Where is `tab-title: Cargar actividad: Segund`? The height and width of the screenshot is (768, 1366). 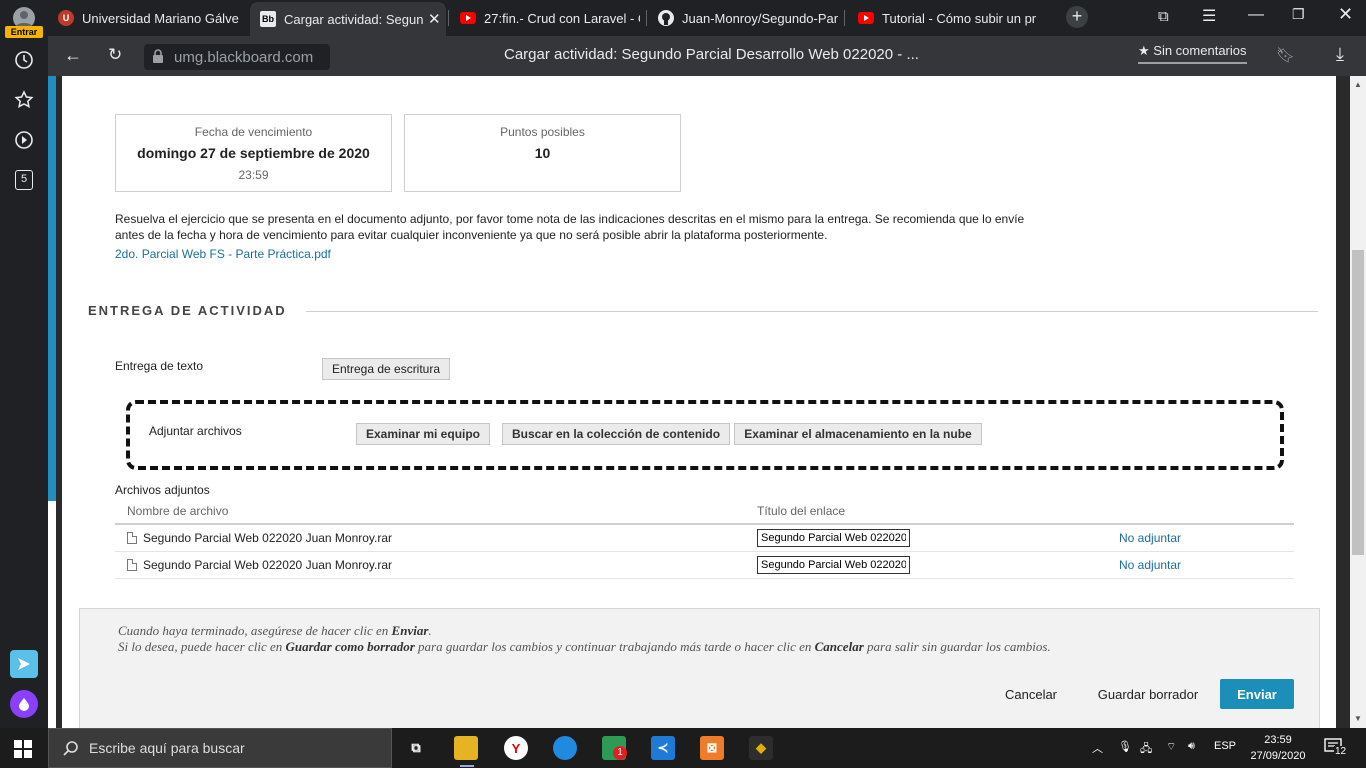 tab-title: Cargar actividad: Segund is located at coordinates (354, 19).